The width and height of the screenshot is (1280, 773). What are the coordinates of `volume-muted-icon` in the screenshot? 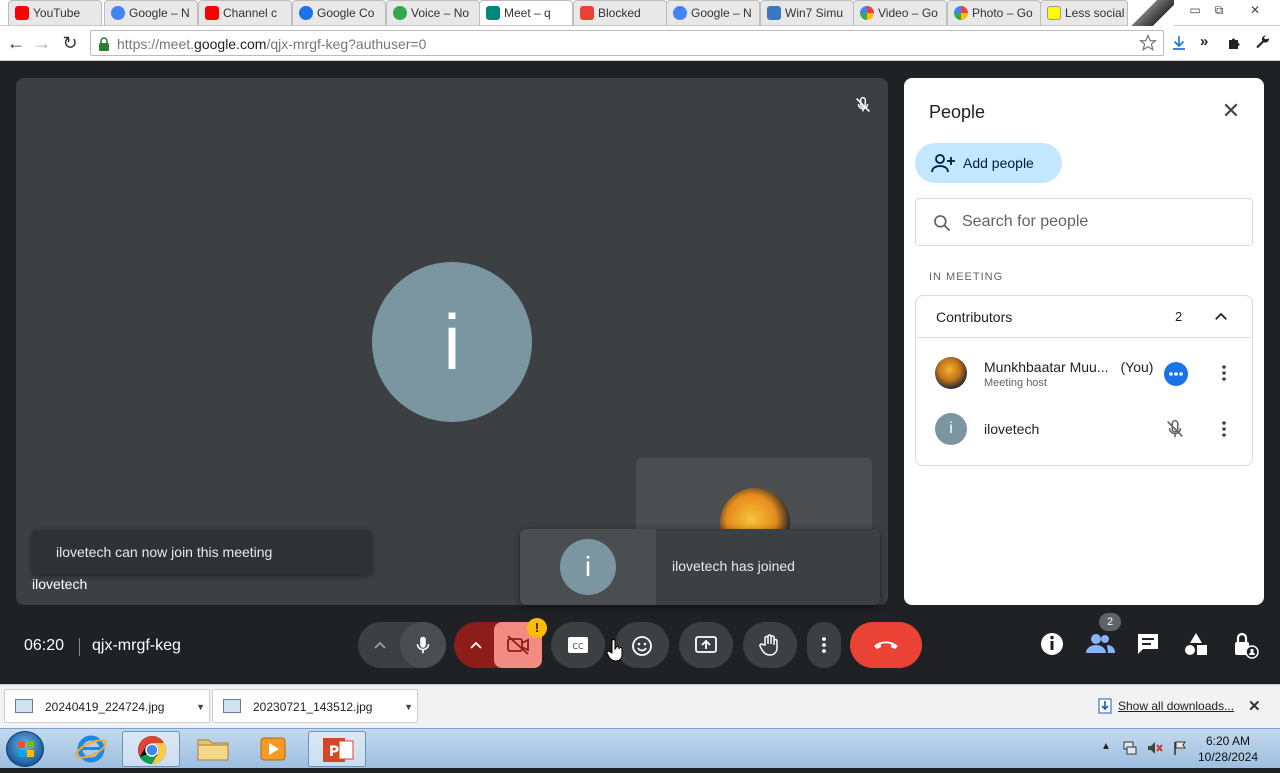 It's located at (1155, 748).